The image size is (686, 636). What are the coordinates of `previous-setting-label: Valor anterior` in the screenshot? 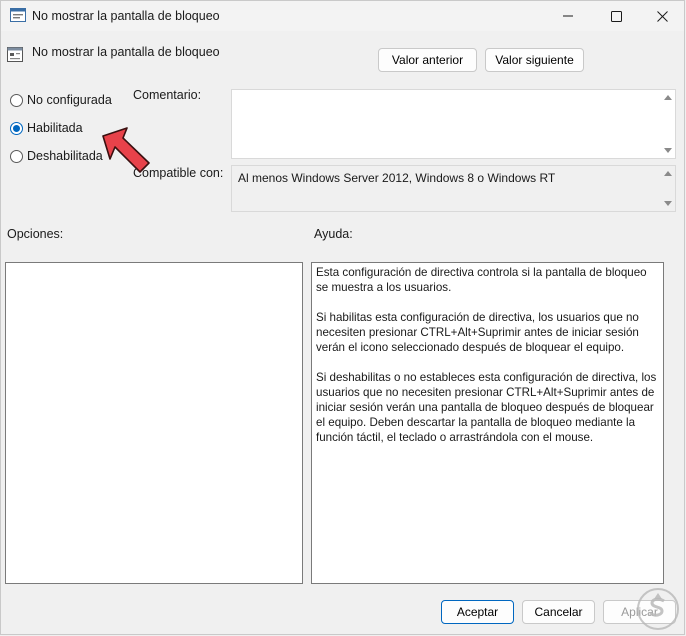 It's located at (427, 60).